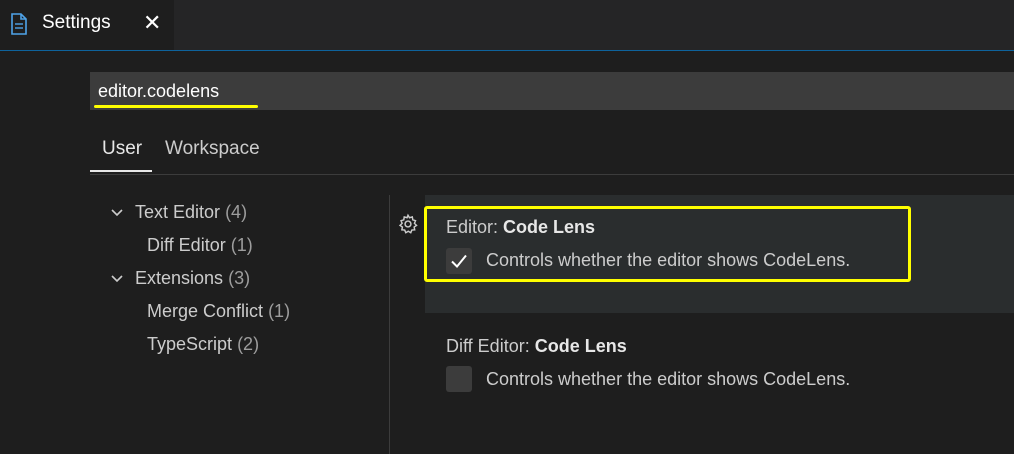  What do you see at coordinates (408, 224) in the screenshot?
I see `gear-icon` at bounding box center [408, 224].